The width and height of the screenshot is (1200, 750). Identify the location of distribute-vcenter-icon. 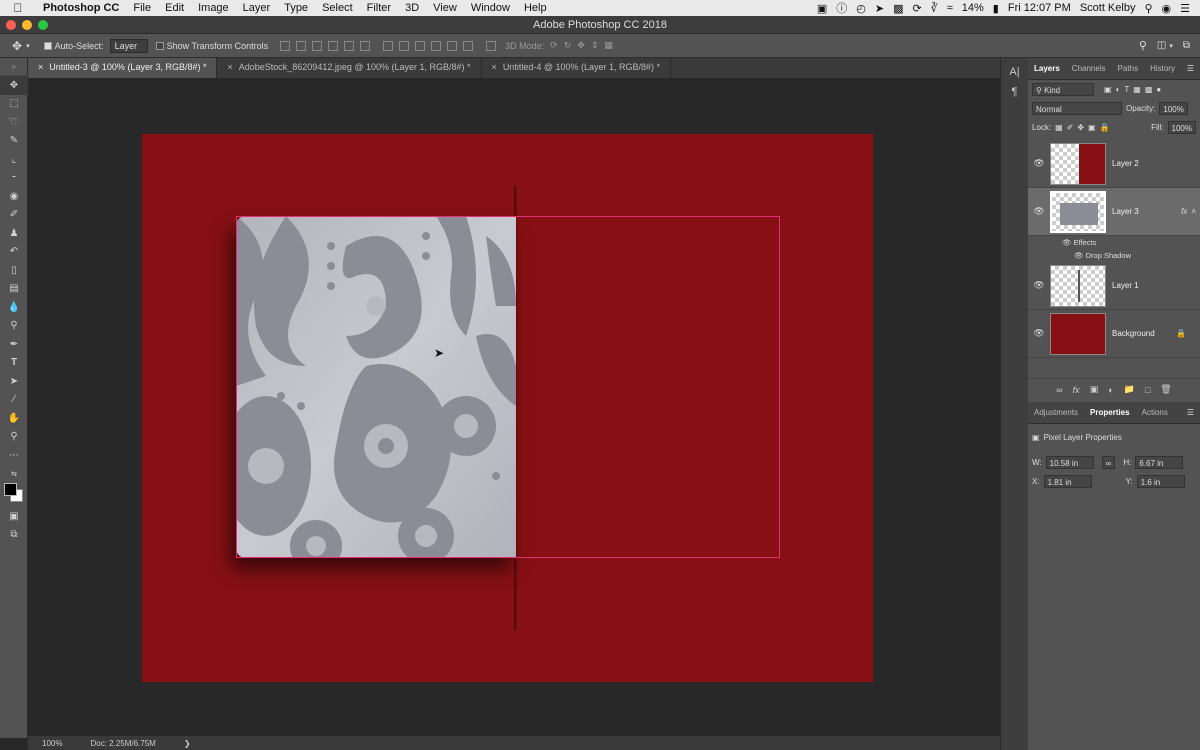
(404, 45).